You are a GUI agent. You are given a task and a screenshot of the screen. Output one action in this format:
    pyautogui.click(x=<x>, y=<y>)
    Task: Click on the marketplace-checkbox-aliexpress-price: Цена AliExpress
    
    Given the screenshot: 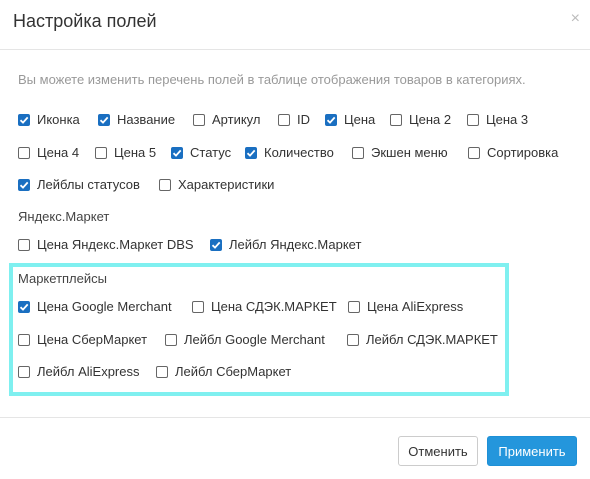 What is the action you would take?
    pyautogui.click(x=405, y=306)
    